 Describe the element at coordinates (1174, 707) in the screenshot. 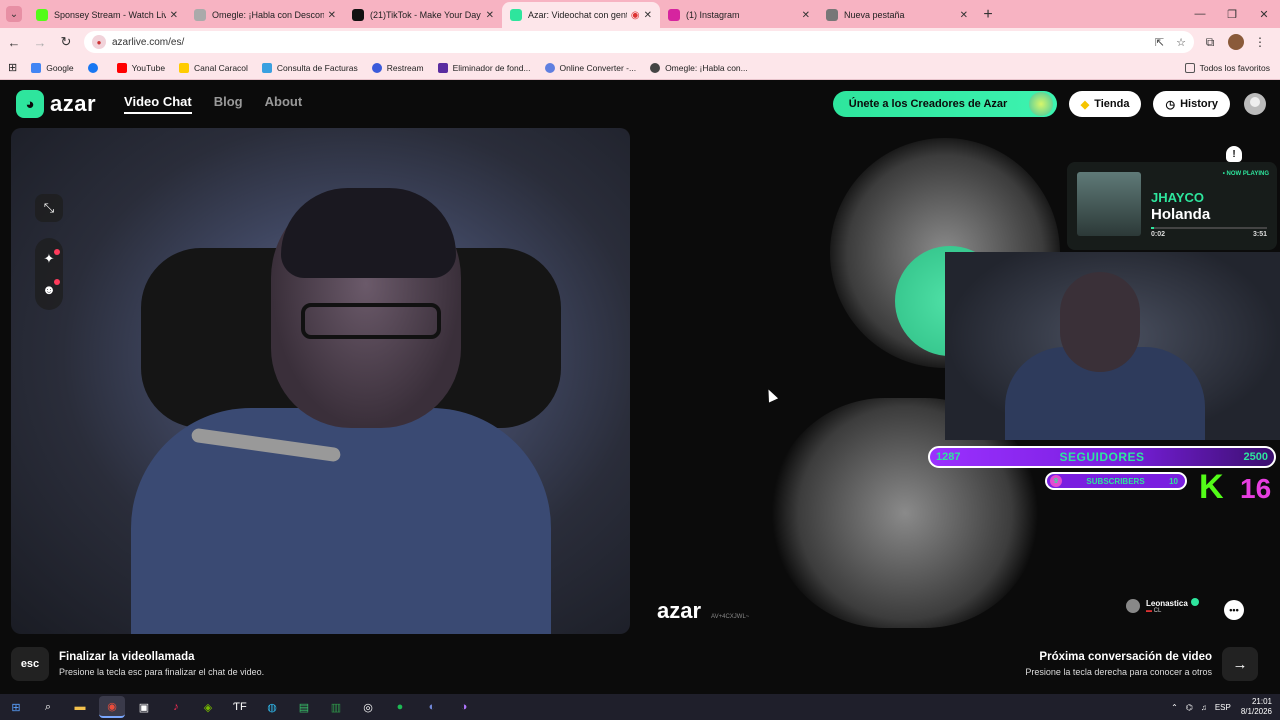

I see `tray-overflow-icon: ⌃` at that location.